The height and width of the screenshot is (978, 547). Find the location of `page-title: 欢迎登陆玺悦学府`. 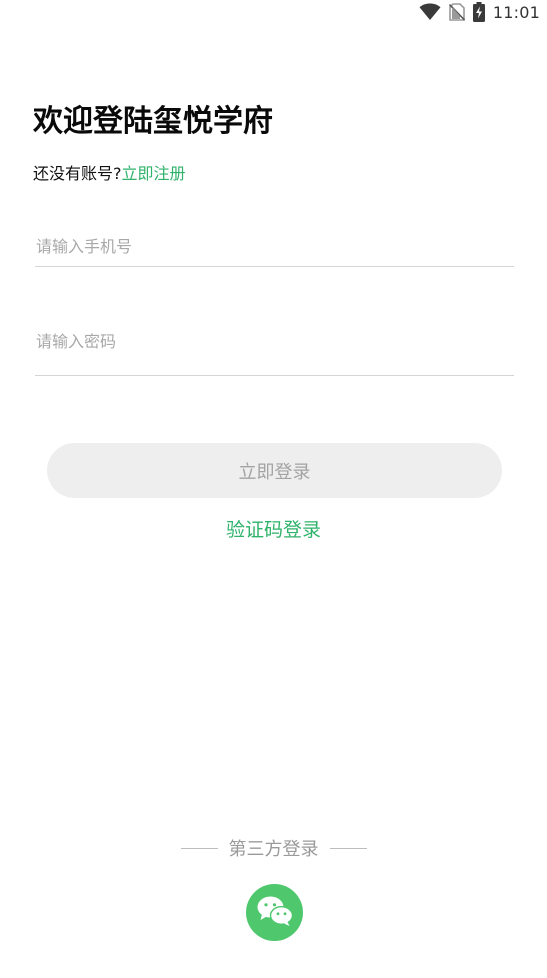

page-title: 欢迎登陆玺悦学府 is located at coordinates (153, 121).